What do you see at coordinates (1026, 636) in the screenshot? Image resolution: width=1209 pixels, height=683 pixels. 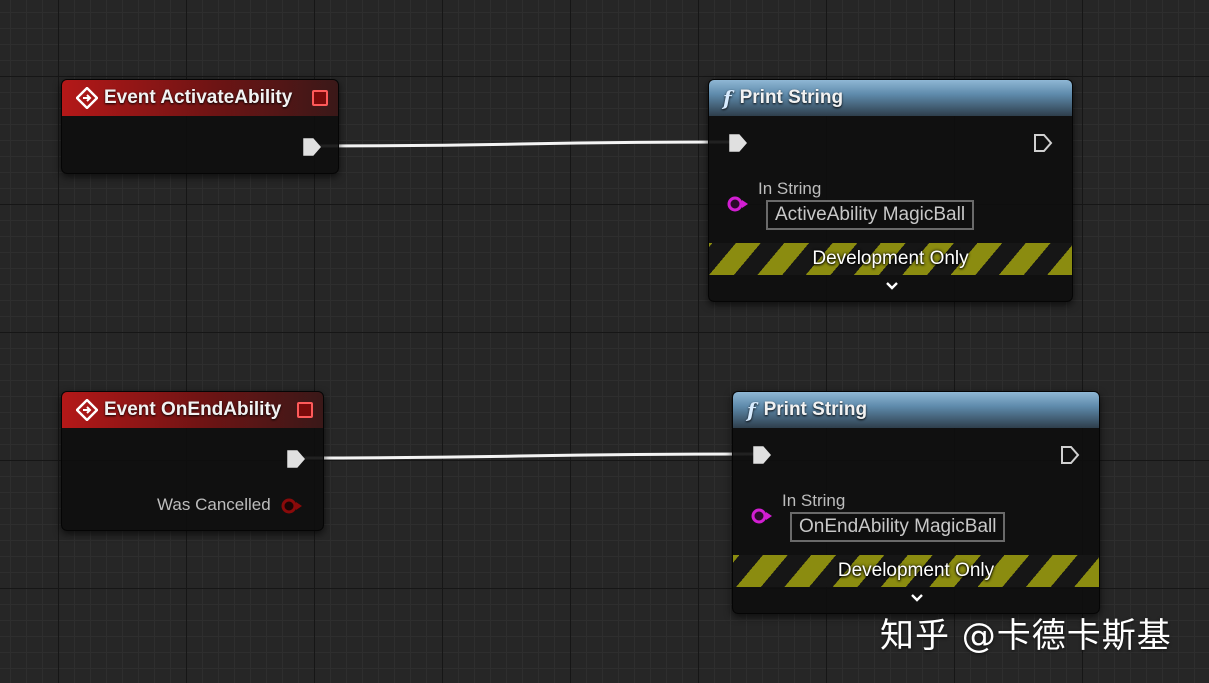 I see `zhihu-watermark: 知乎 @卡德卡斯基` at bounding box center [1026, 636].